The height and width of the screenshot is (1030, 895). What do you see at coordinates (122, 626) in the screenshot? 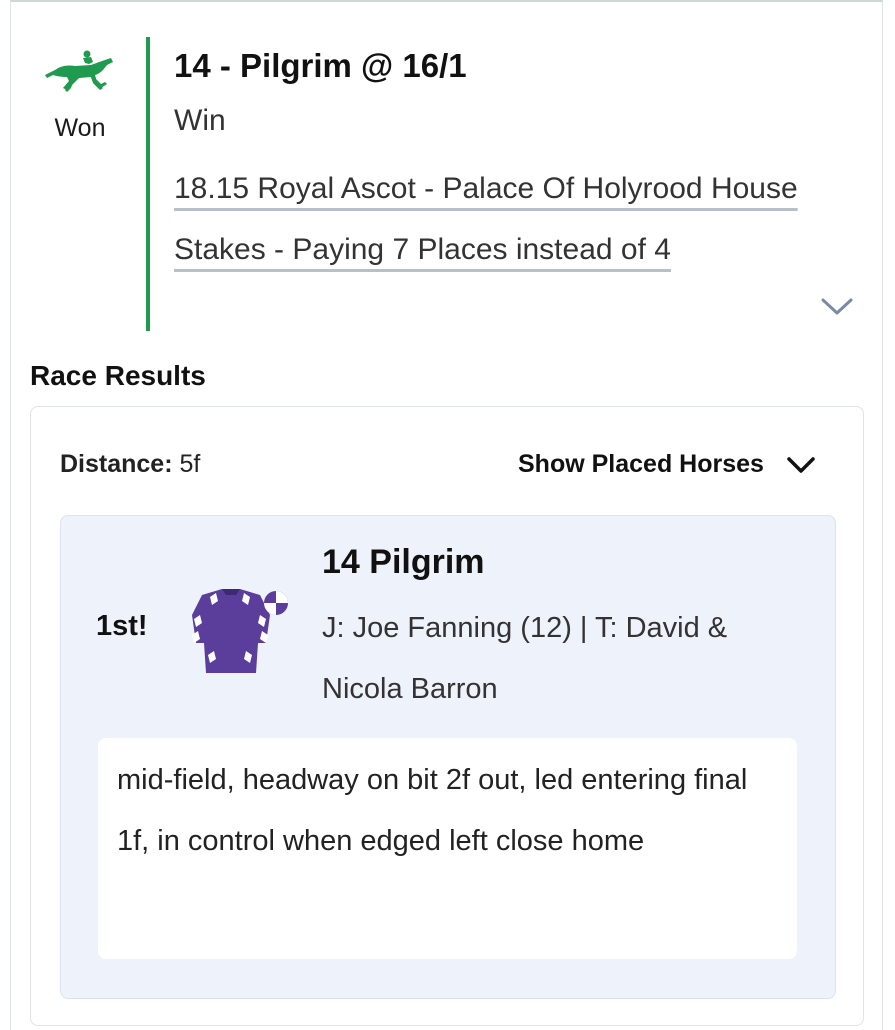
I see `finish-position: 1st!` at bounding box center [122, 626].